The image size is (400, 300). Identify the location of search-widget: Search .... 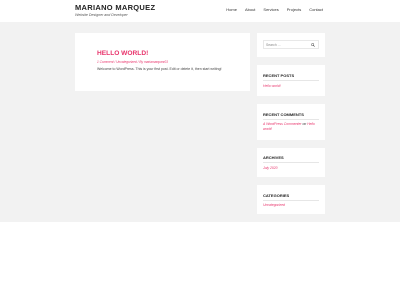
(291, 45).